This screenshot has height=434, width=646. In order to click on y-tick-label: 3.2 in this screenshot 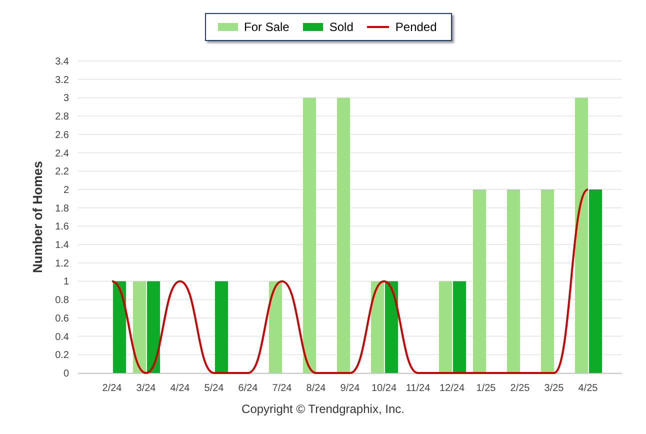, I will do `click(62, 80)`.